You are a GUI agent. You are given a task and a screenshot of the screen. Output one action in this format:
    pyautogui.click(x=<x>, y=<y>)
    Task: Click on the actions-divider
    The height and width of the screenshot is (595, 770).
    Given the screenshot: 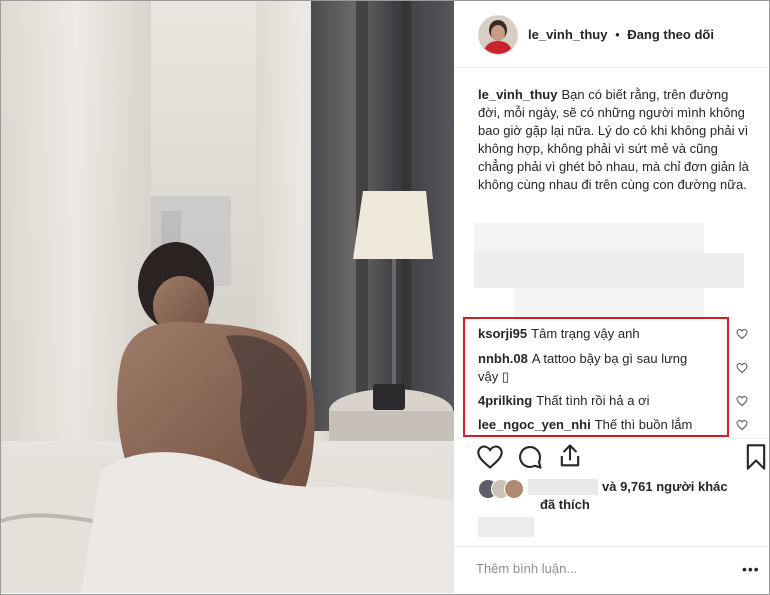 What is the action you would take?
    pyautogui.click(x=611, y=438)
    